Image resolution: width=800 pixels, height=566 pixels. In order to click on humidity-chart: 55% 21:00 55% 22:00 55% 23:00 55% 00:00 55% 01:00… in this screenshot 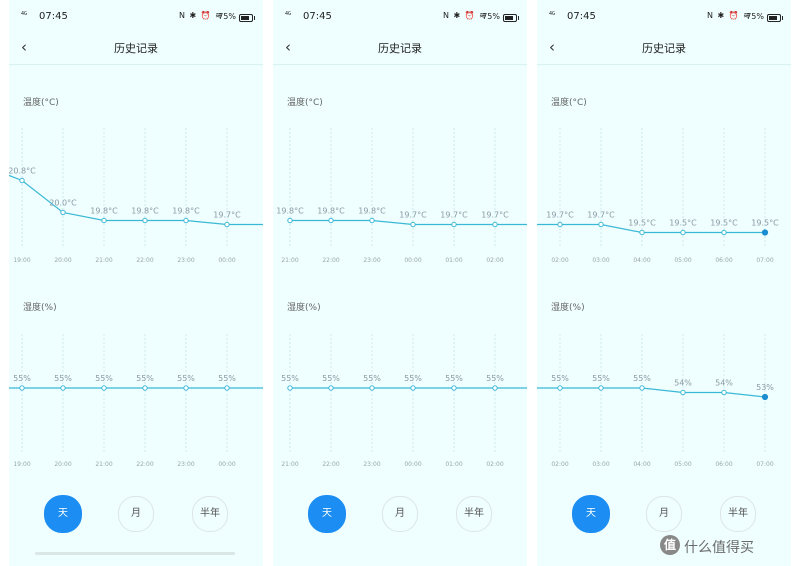, I will do `click(400, 402)`.